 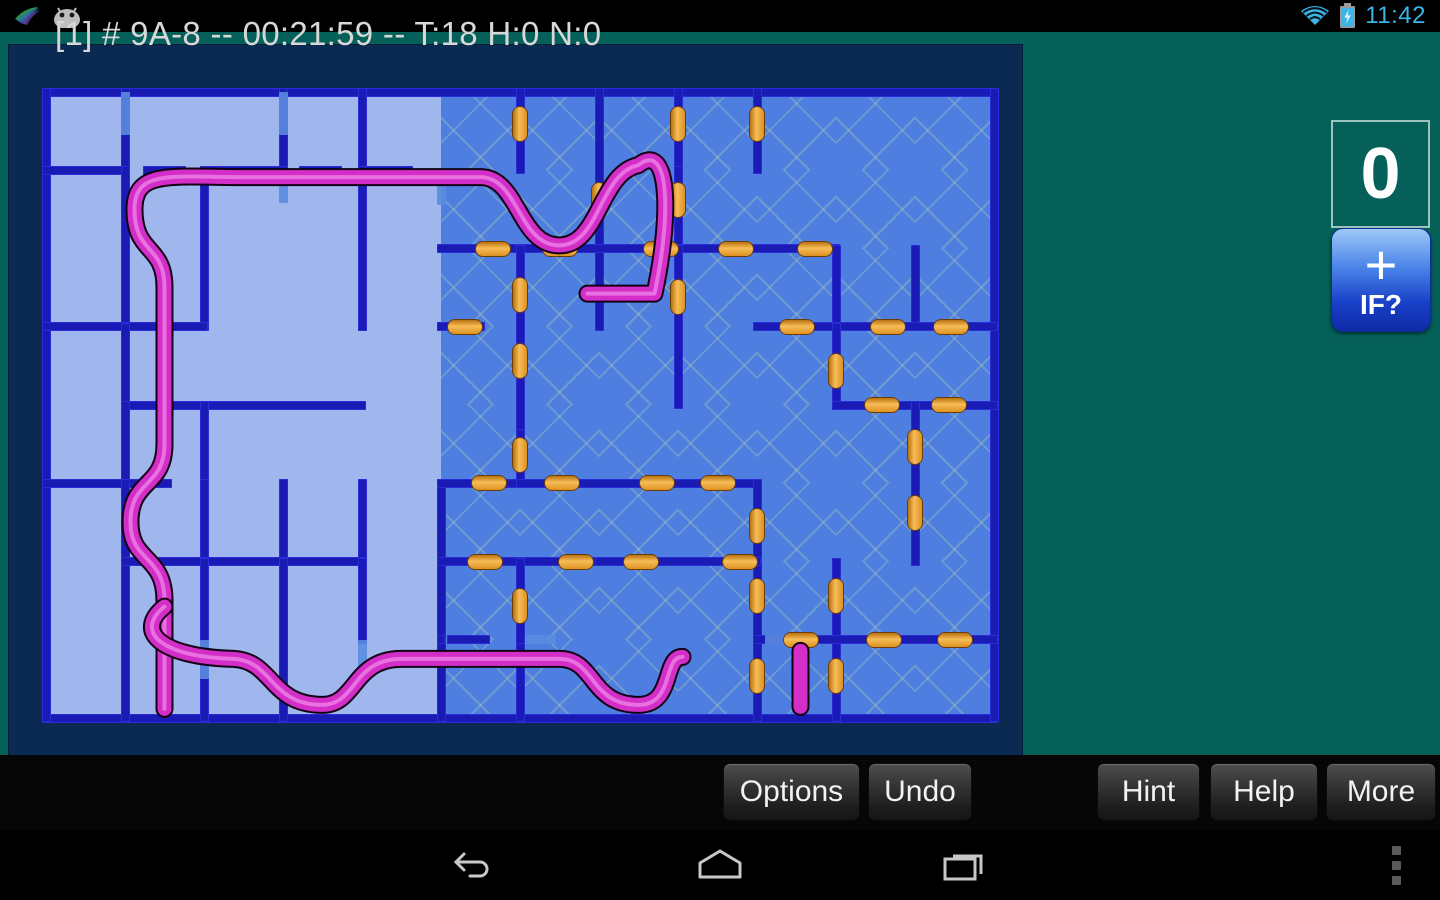 I want to click on undo-button: Undo, so click(x=920, y=792).